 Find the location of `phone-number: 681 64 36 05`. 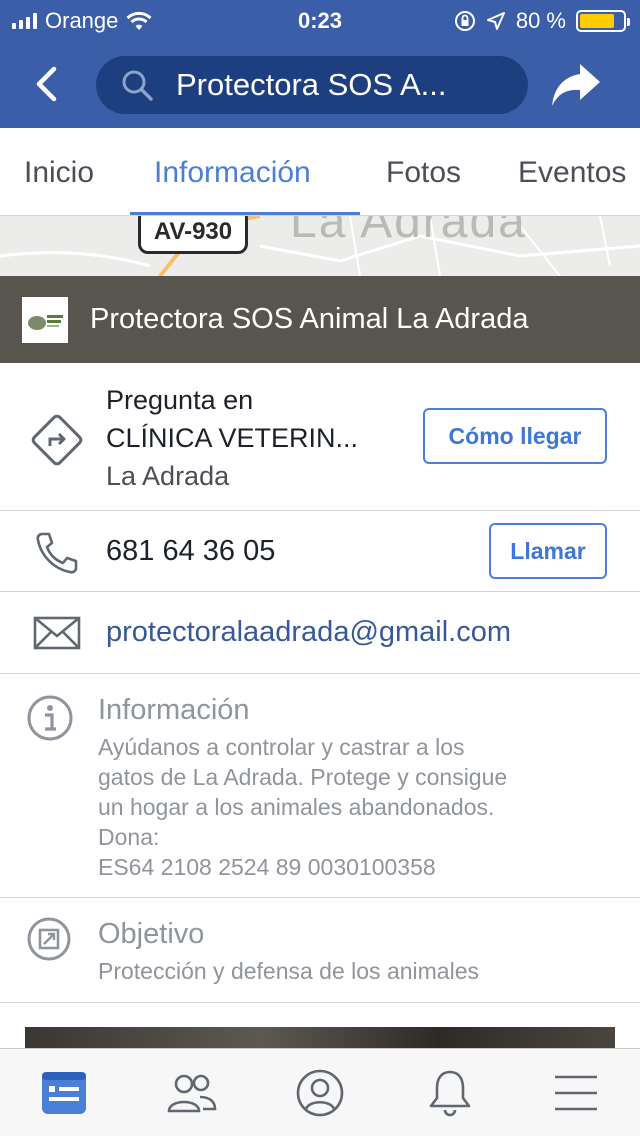

phone-number: 681 64 36 05 is located at coordinates (190, 551).